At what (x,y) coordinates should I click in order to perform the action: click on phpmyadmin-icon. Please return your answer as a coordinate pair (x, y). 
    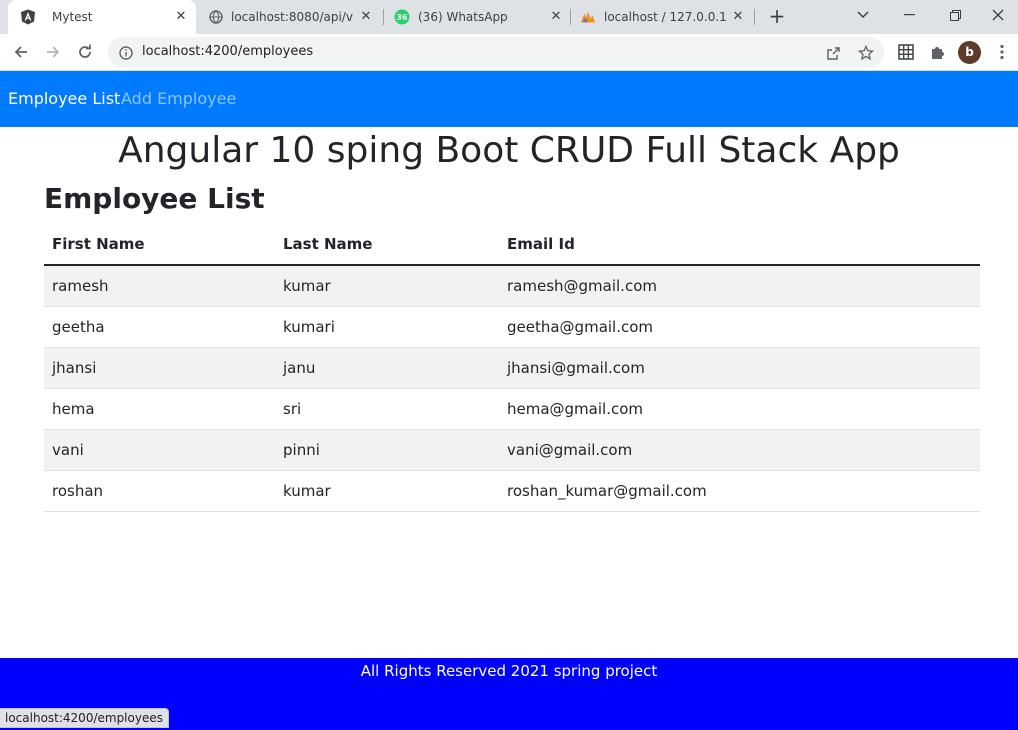
    Looking at the image, I should click on (588, 17).